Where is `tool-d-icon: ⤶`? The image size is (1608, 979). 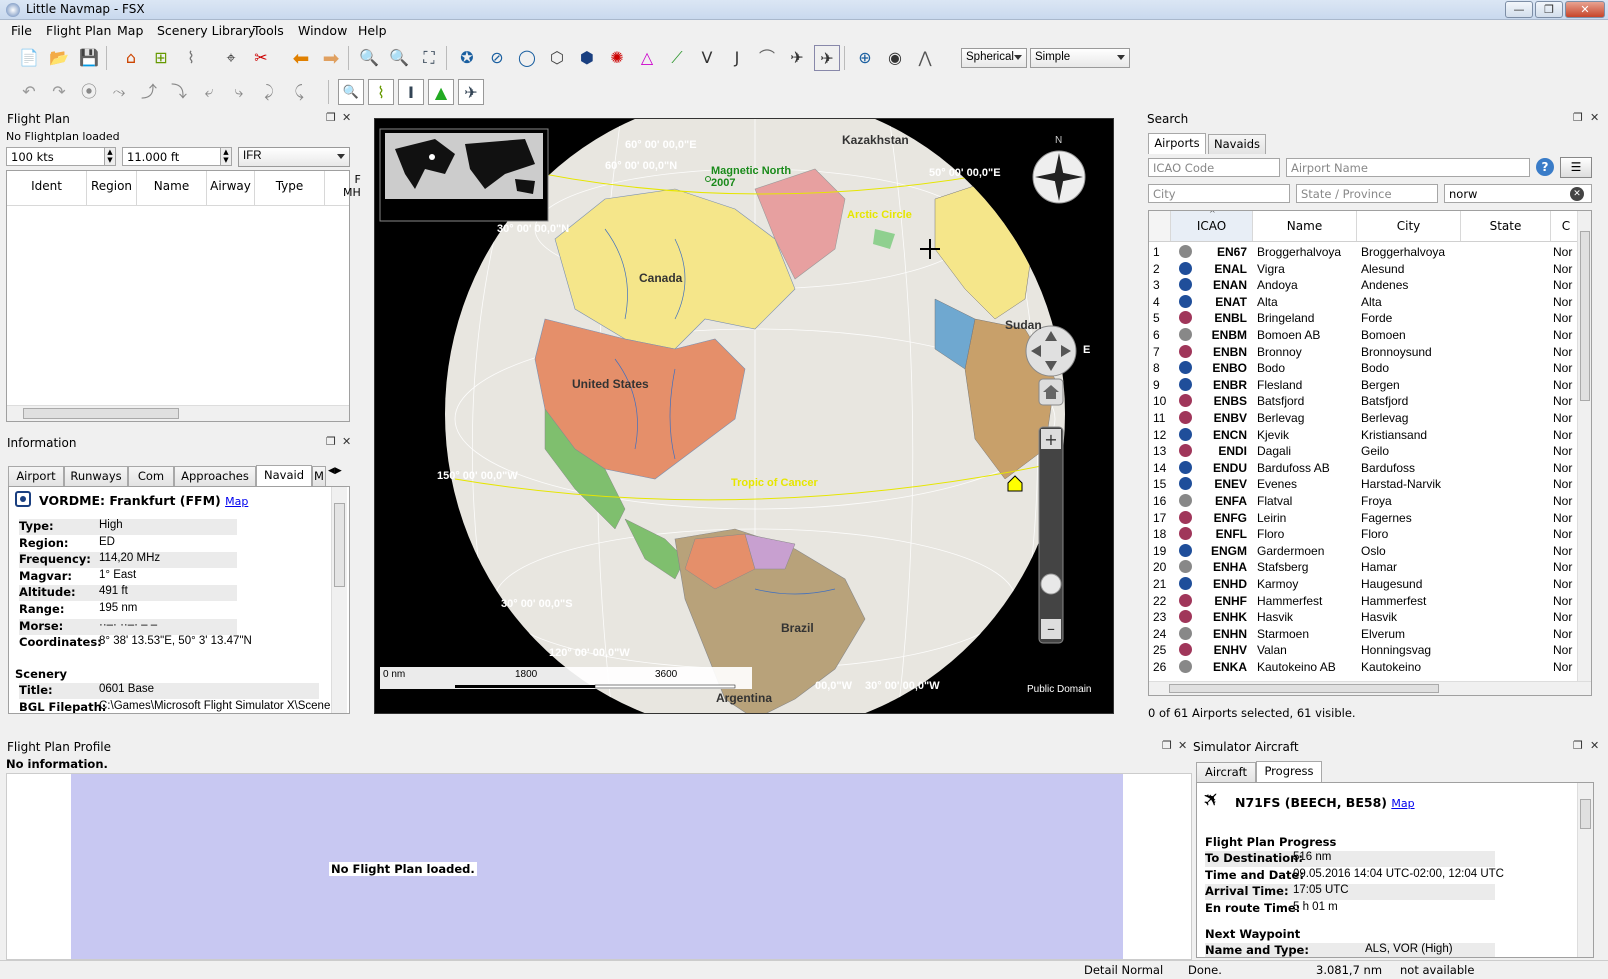 tool-d-icon: ⤶ is located at coordinates (209, 92).